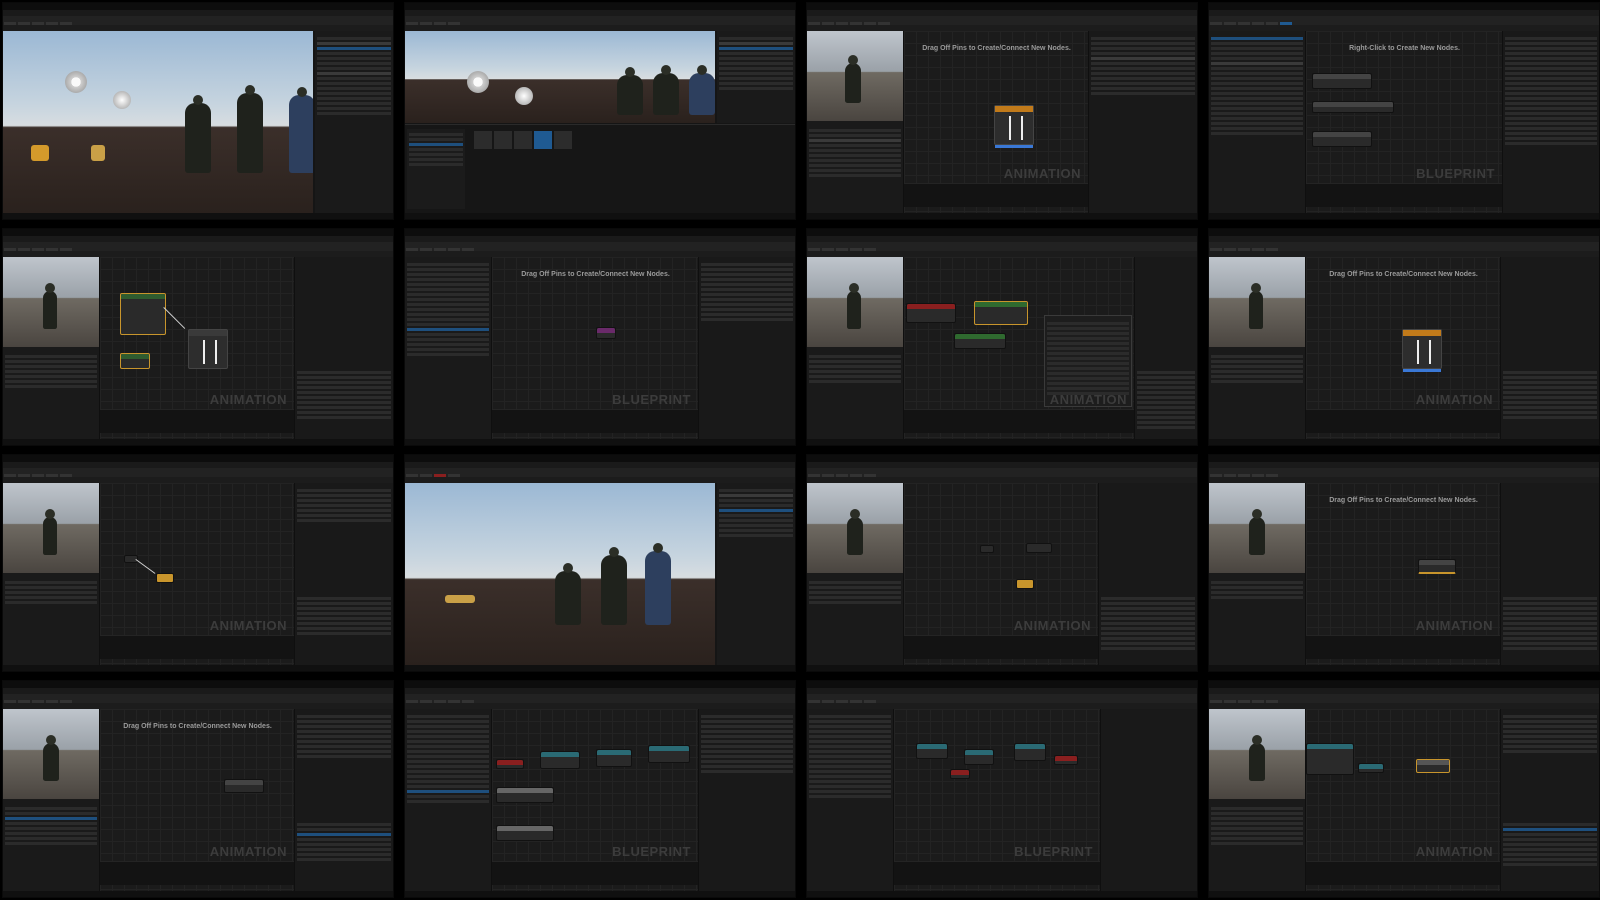 The image size is (1600, 900). Describe the element at coordinates (165, 578) in the screenshot. I see `idle-state-node` at that location.